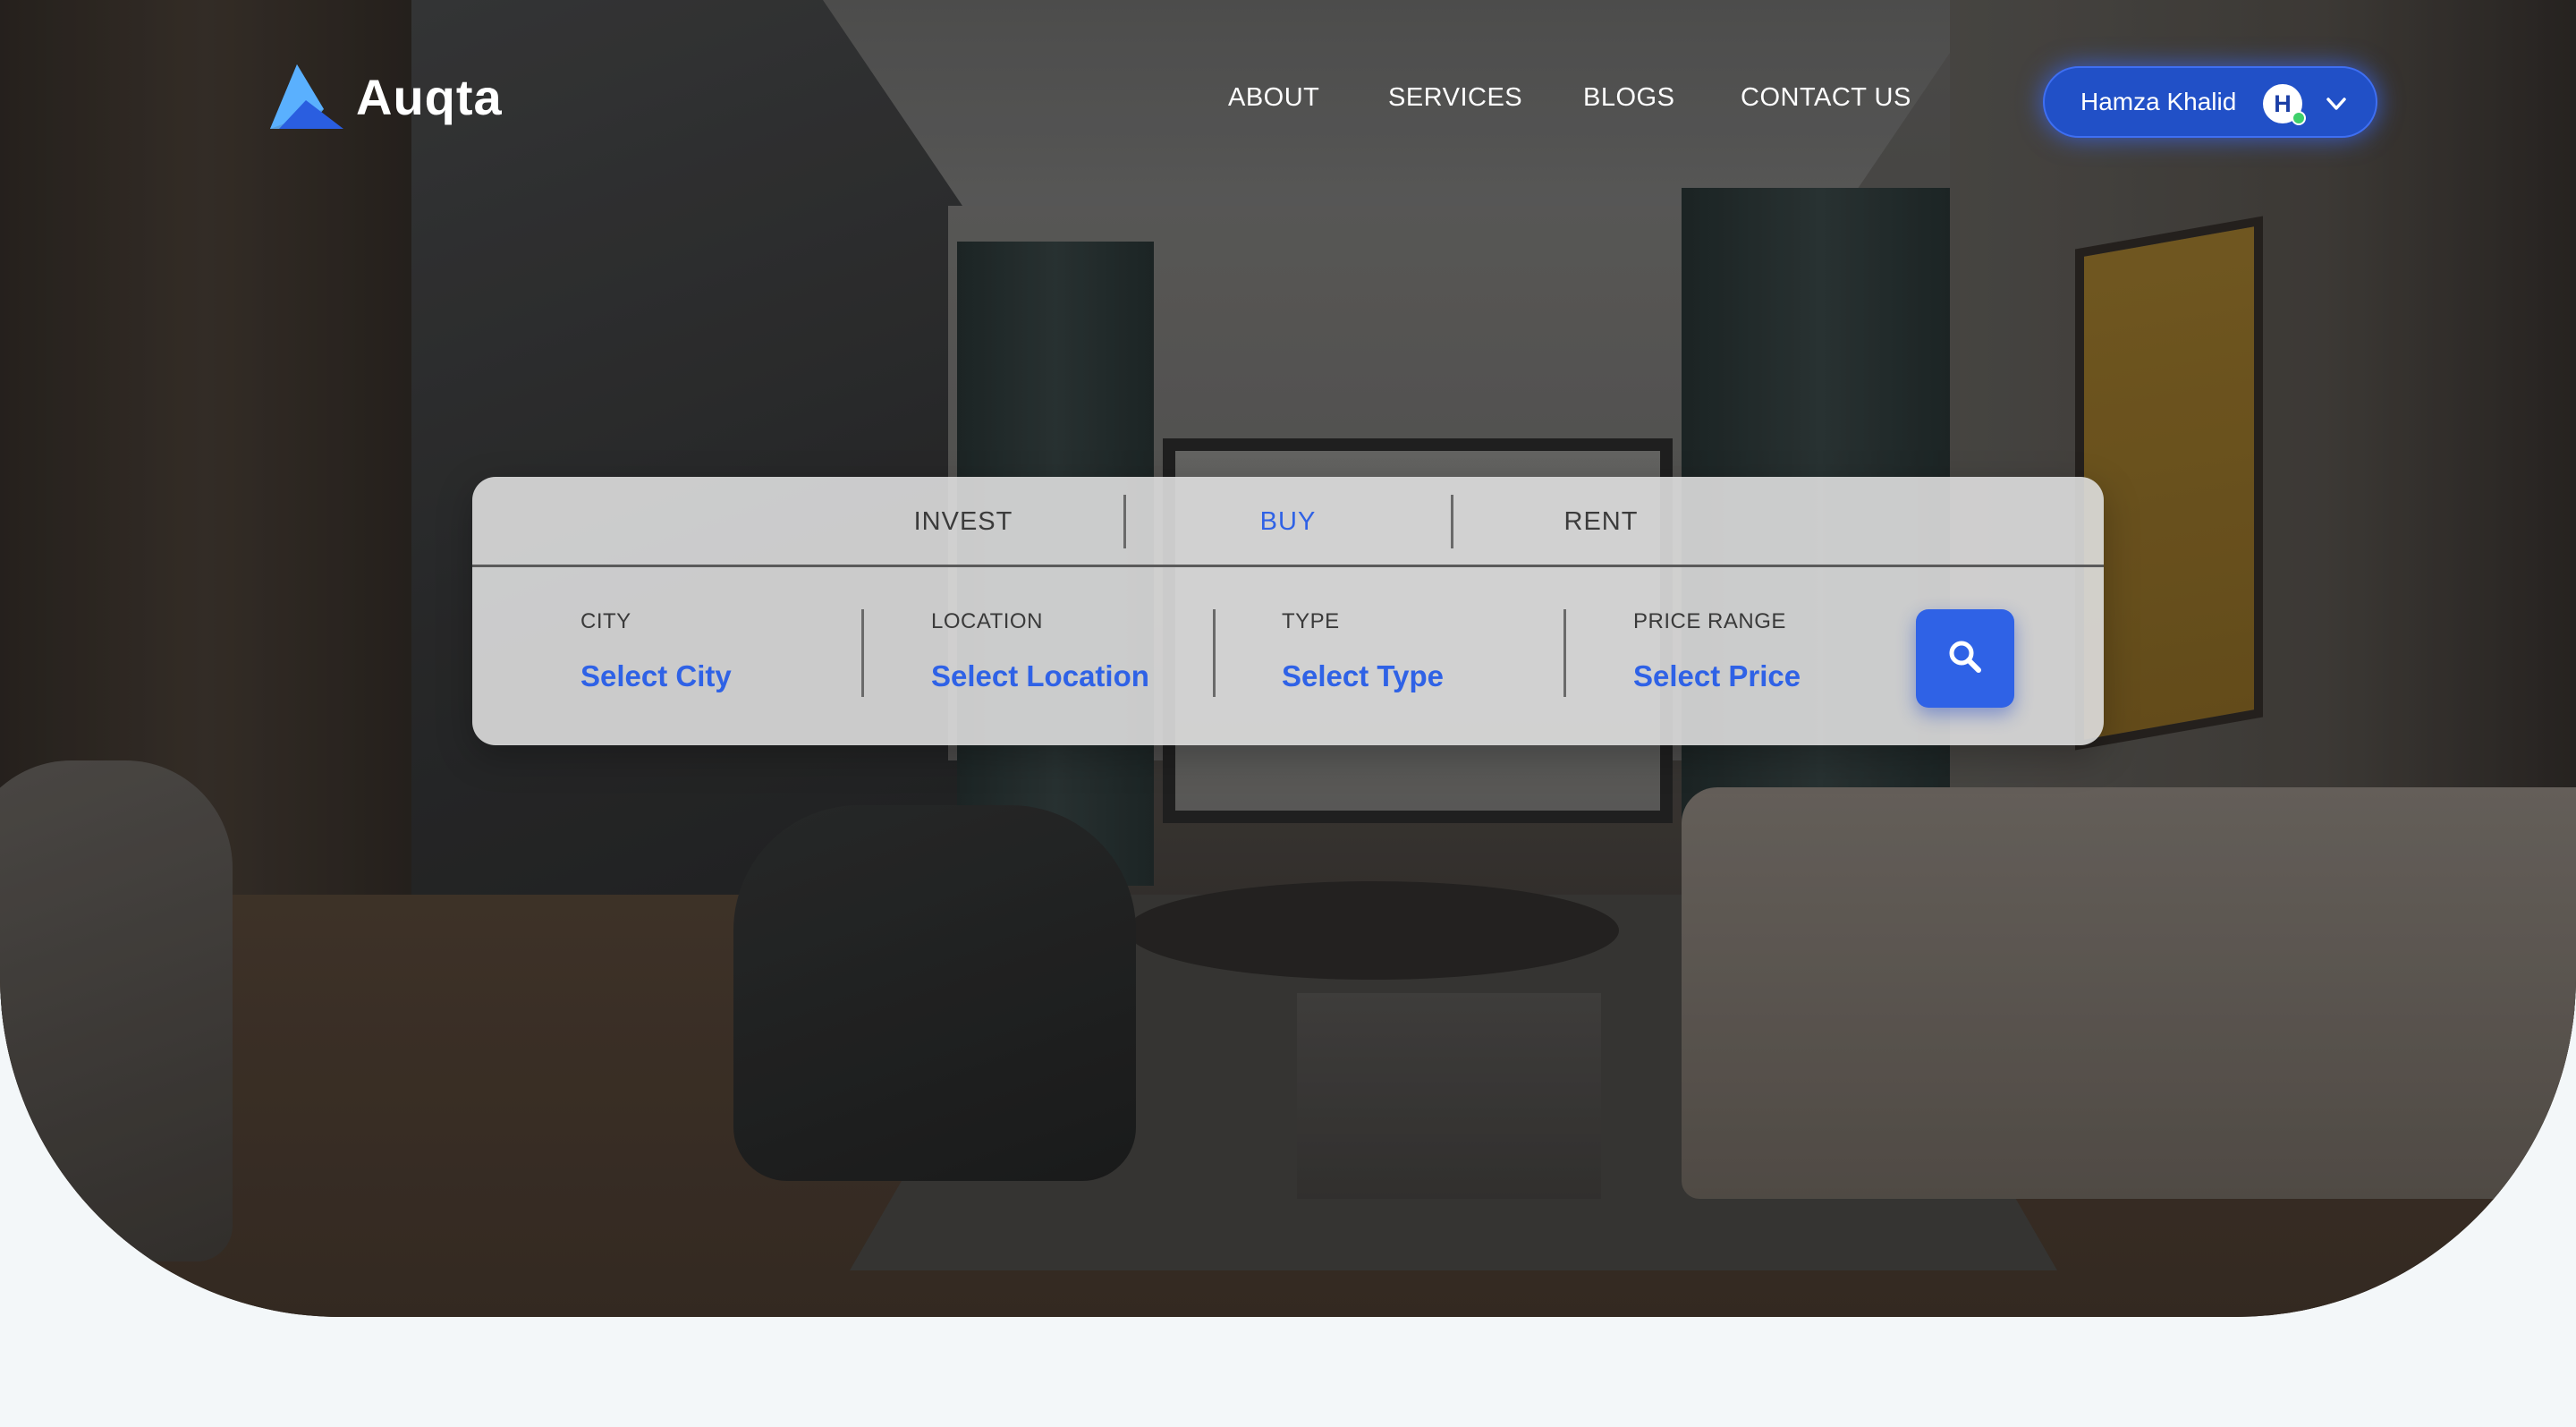  Describe the element at coordinates (656, 651) in the screenshot. I see `city-select: CITY Select City` at that location.